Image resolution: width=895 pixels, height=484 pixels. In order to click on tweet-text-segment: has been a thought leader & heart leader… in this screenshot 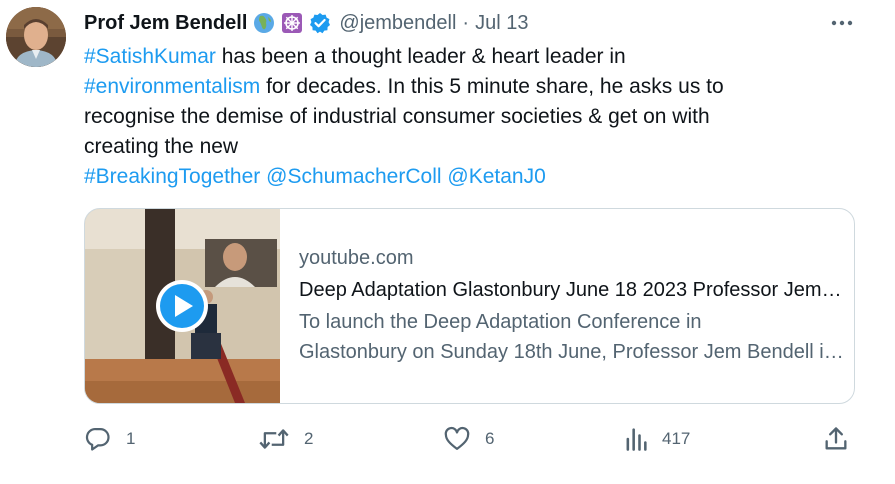, I will do `click(420, 56)`.